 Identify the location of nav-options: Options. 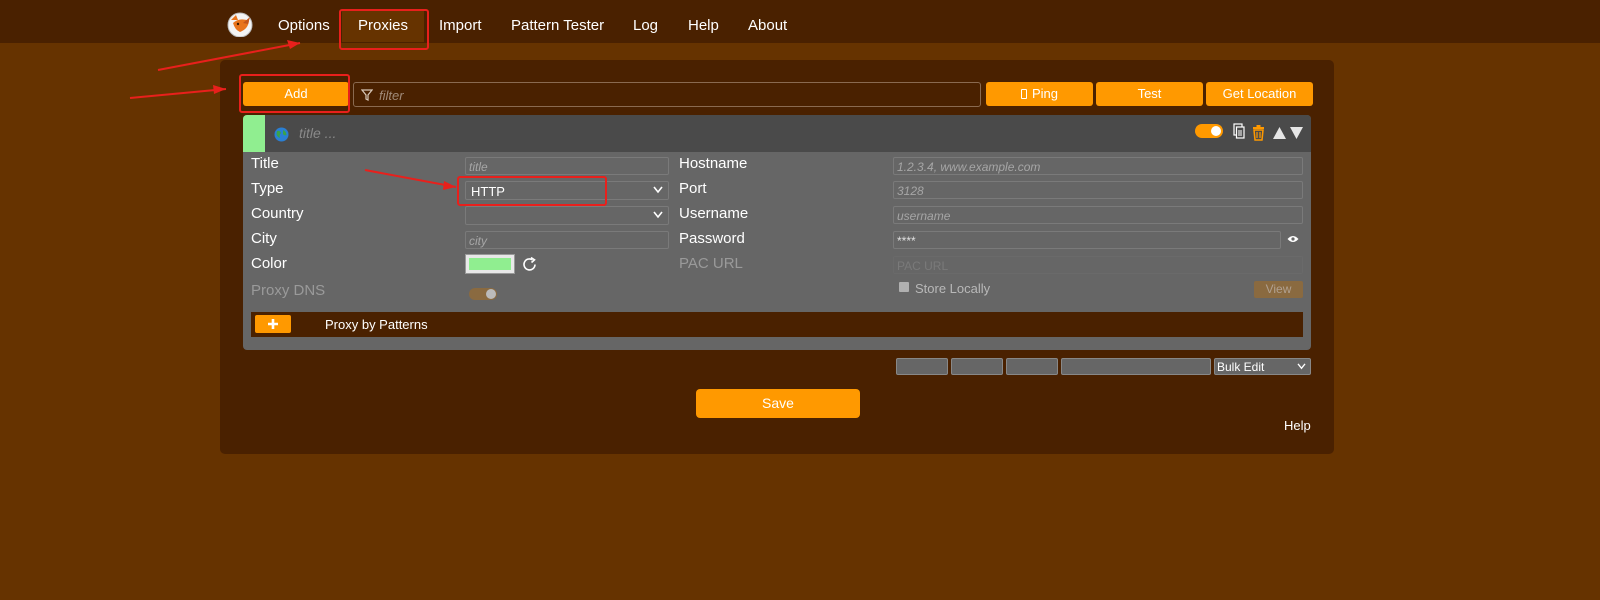
(304, 25).